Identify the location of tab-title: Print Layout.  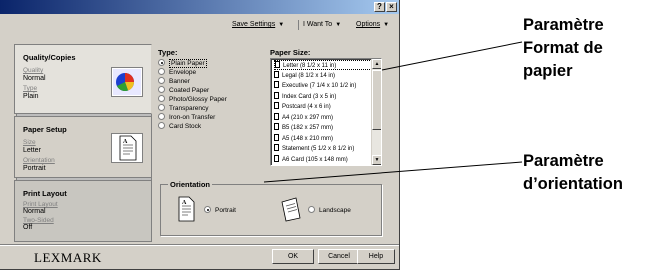
(45, 193).